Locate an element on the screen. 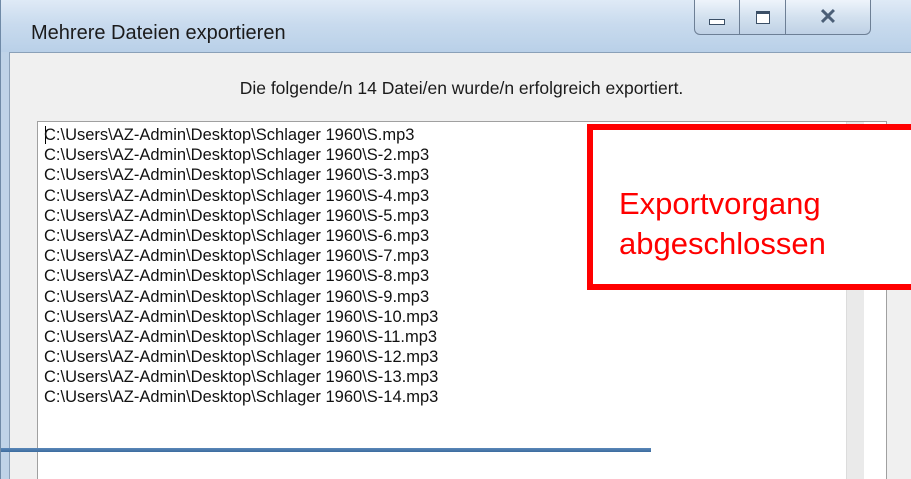 This screenshot has height=479, width=911. callout-text: Exportvorgang abgeschlossen is located at coordinates (722, 223).